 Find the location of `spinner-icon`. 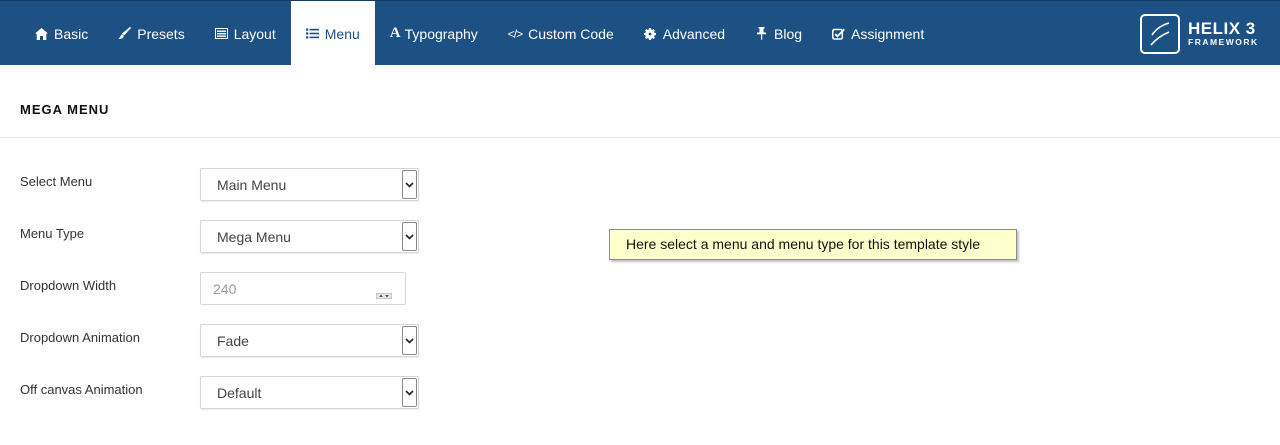

spinner-icon is located at coordinates (384, 293).